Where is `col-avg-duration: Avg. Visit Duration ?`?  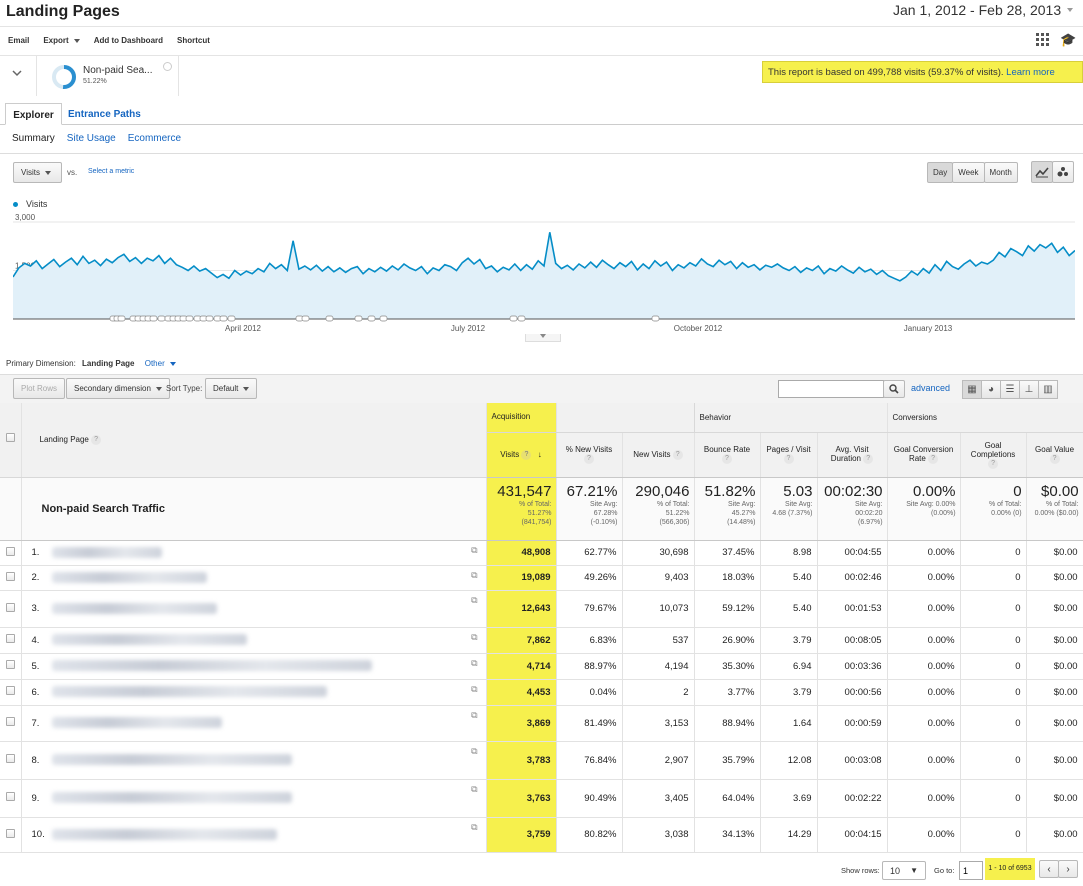 col-avg-duration: Avg. Visit Duration ? is located at coordinates (852, 455).